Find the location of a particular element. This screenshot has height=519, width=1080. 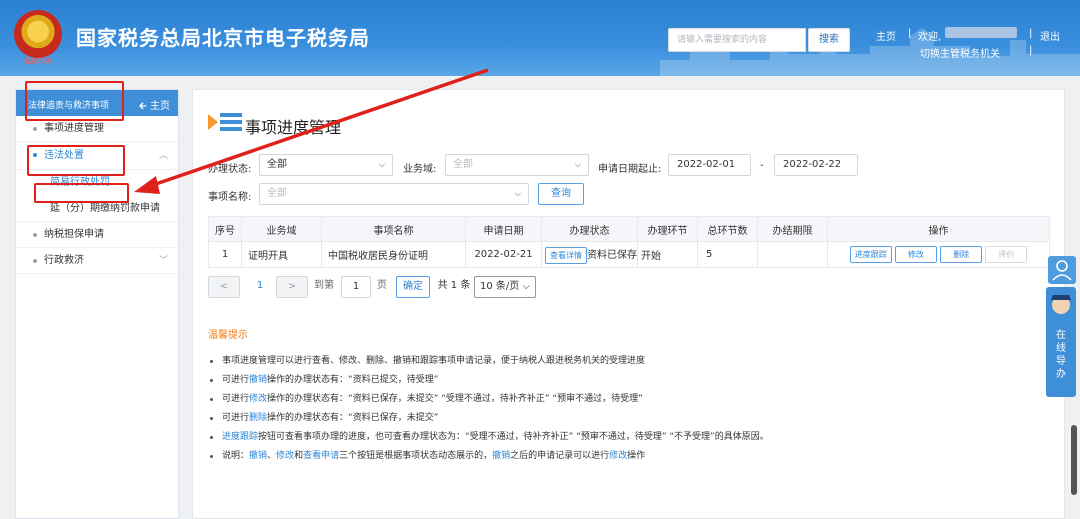

avatar-icon is located at coordinates (1061, 304).